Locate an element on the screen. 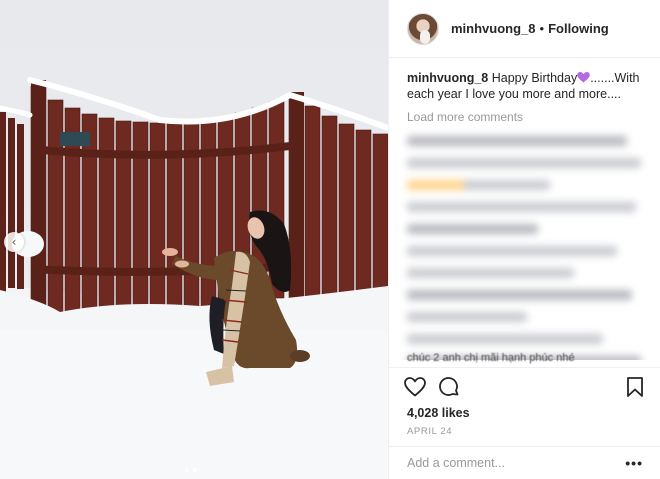 Image resolution: width=660 pixels, height=479 pixels. carousel-prev-button: ‹ is located at coordinates (14, 242).